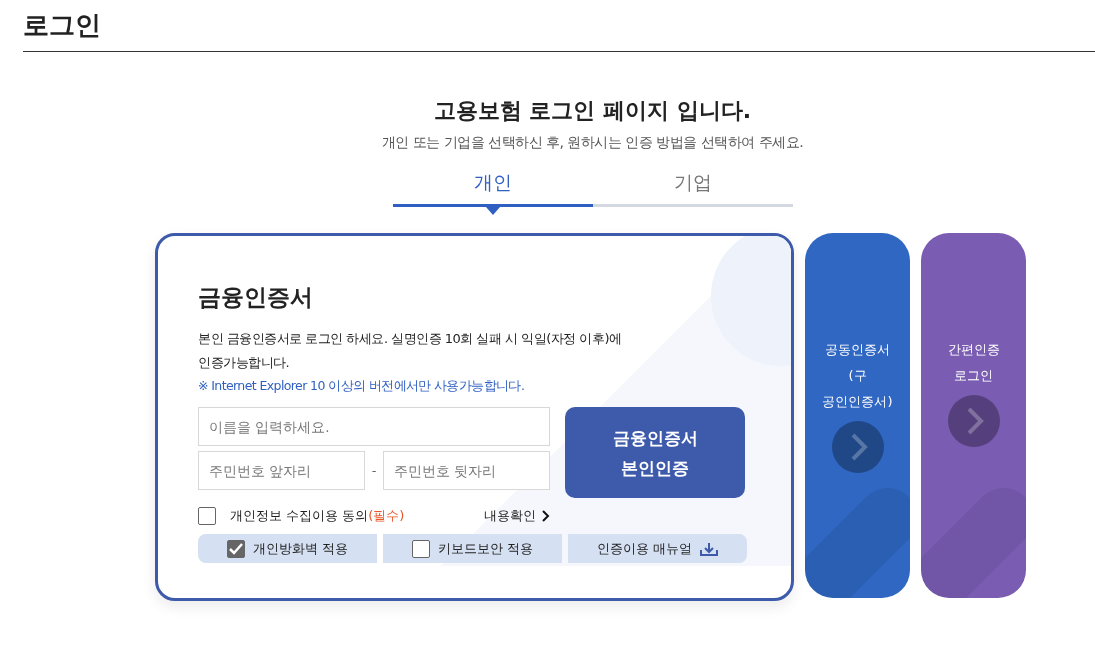  I want to click on id-back-field: 주민번호 뒷자리, so click(466, 470).